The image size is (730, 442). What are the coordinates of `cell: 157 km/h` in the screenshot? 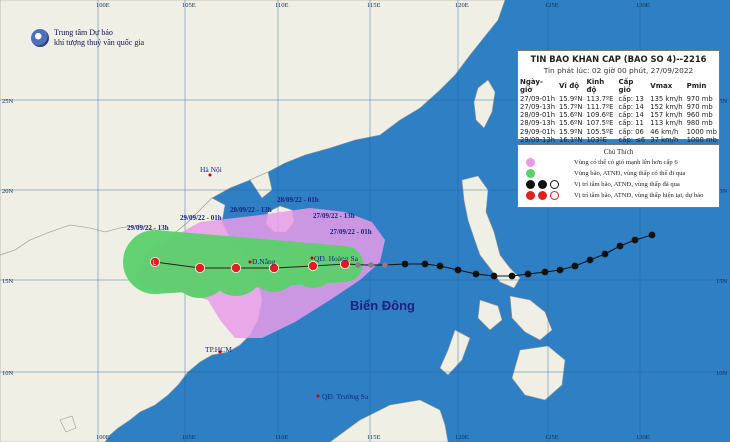 It's located at (666, 115).